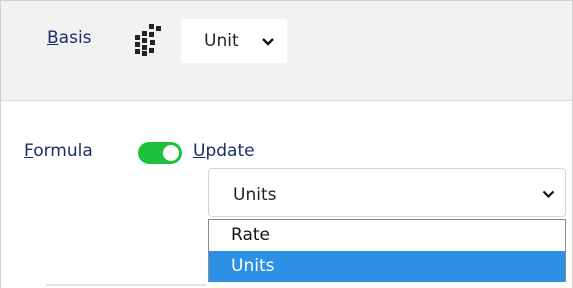 This screenshot has width=573, height=288. I want to click on grid-pattern-icon, so click(149, 40).